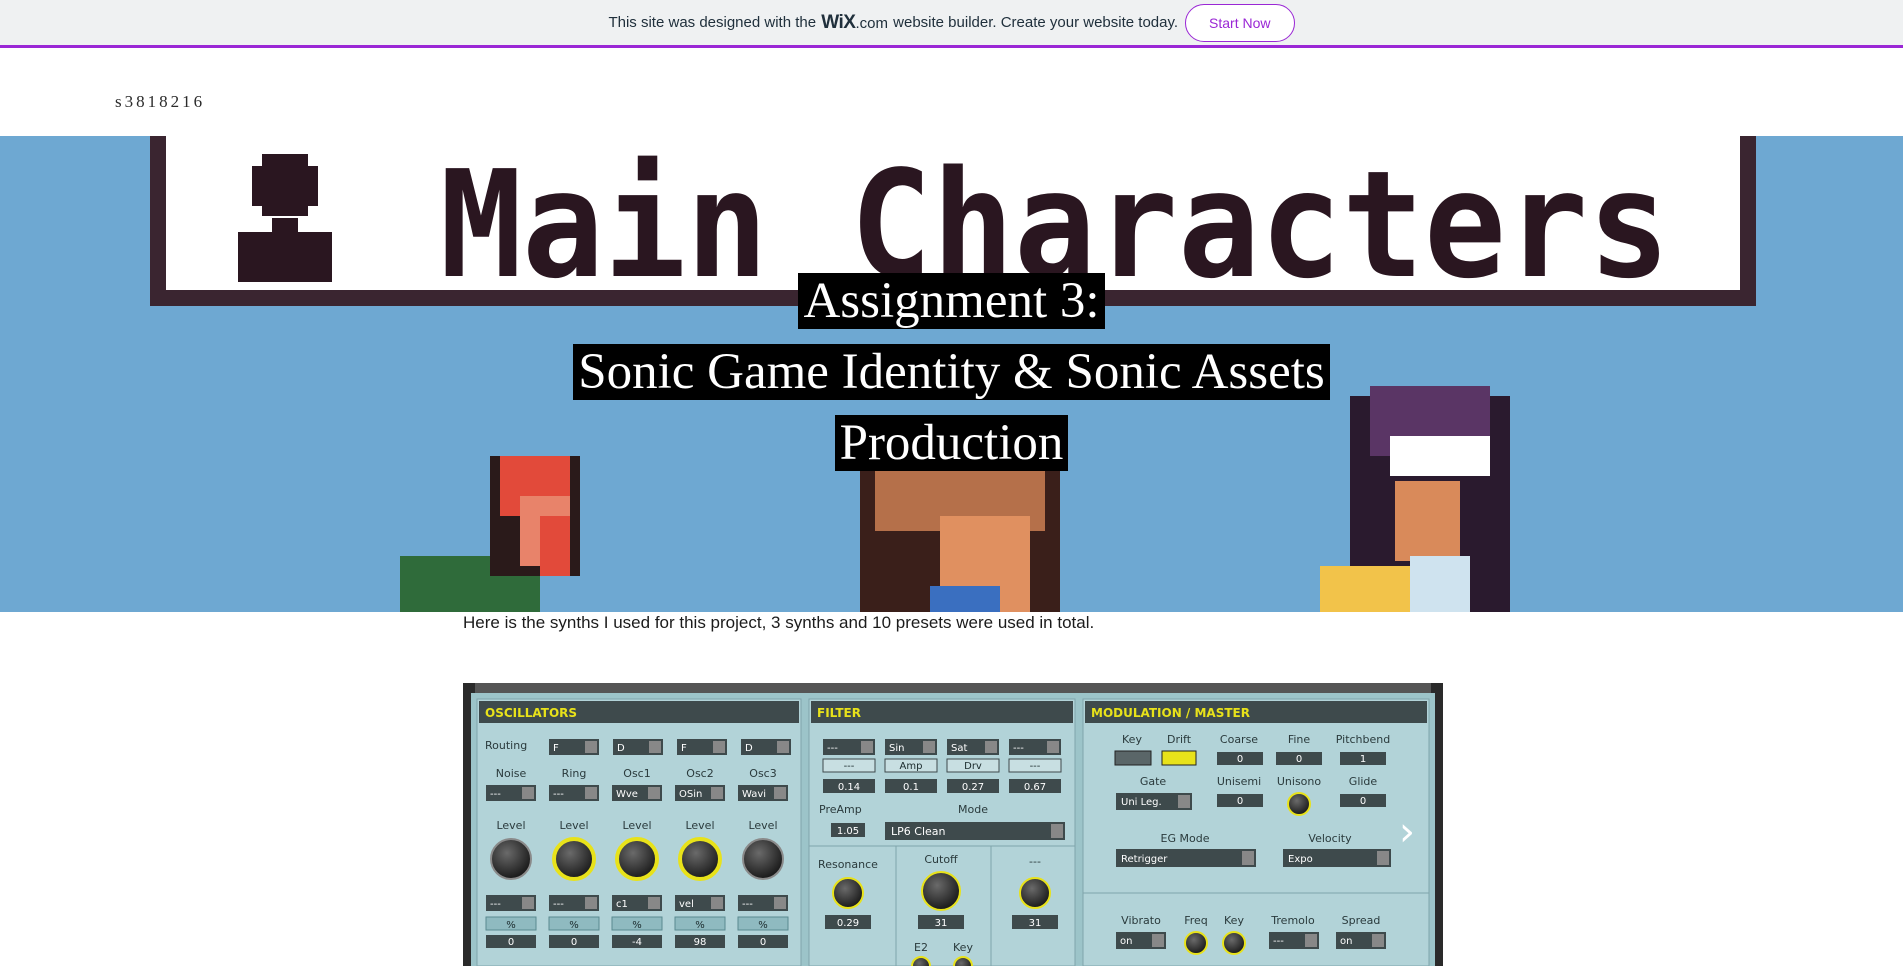 Image resolution: width=1903 pixels, height=966 pixels. I want to click on freq-label: Freq, so click(1196, 920).